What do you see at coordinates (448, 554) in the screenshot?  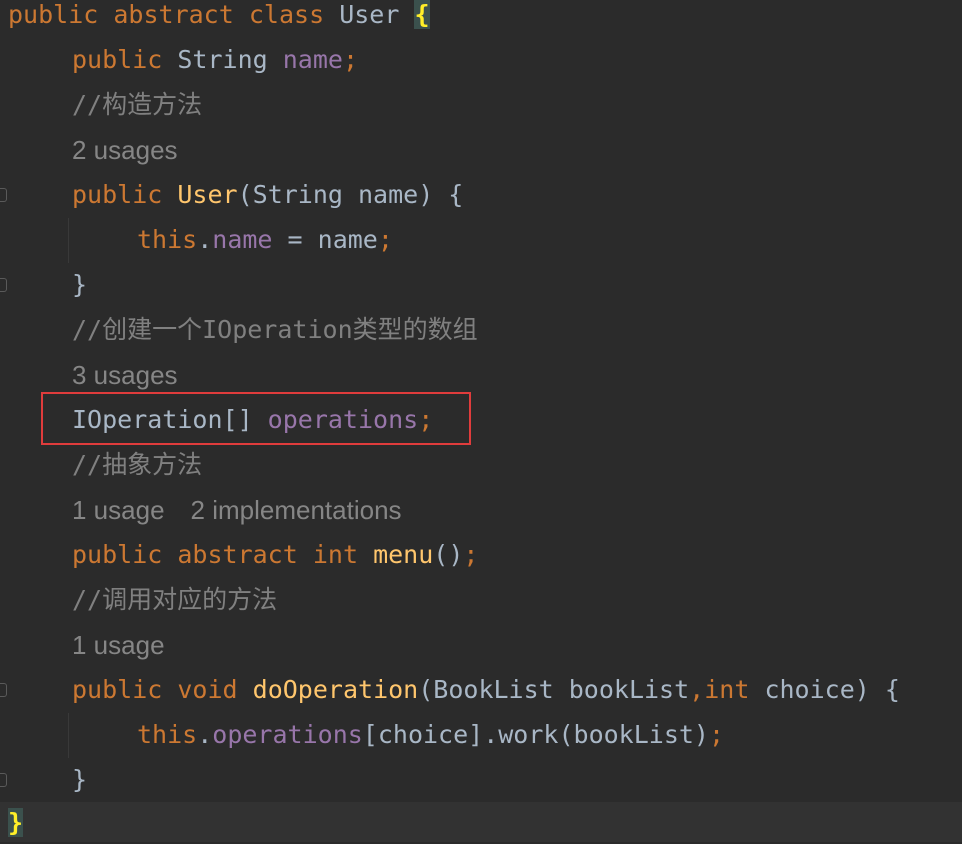 I see `parens: ()` at bounding box center [448, 554].